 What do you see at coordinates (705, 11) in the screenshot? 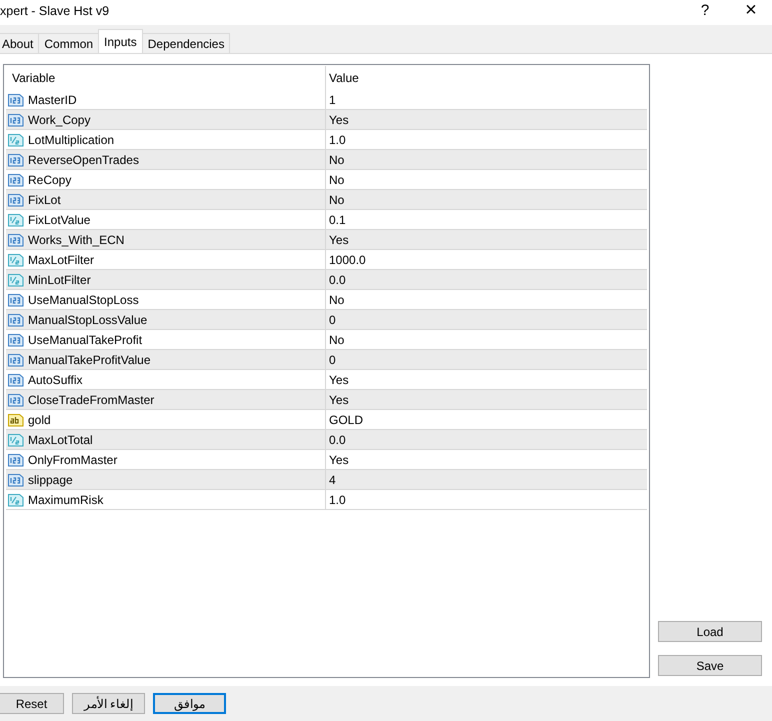
I see `help-button: ?` at bounding box center [705, 11].